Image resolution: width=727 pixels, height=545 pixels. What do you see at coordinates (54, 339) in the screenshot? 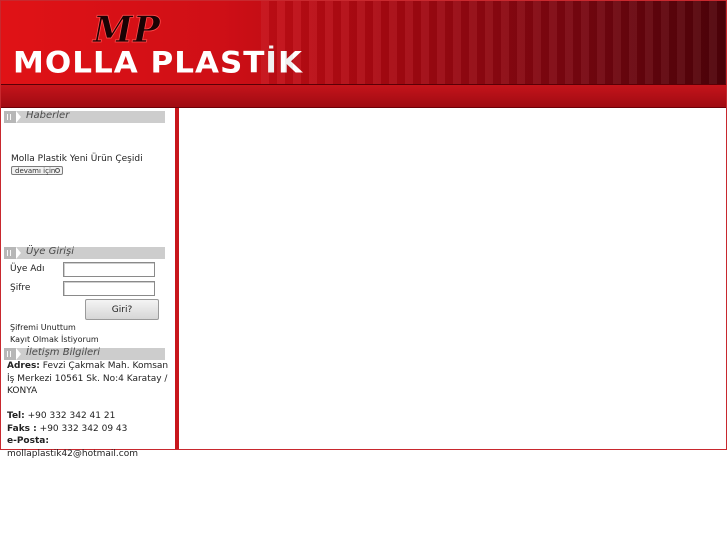
I see `register-link: Kayıt Olmak İstiyorum` at bounding box center [54, 339].